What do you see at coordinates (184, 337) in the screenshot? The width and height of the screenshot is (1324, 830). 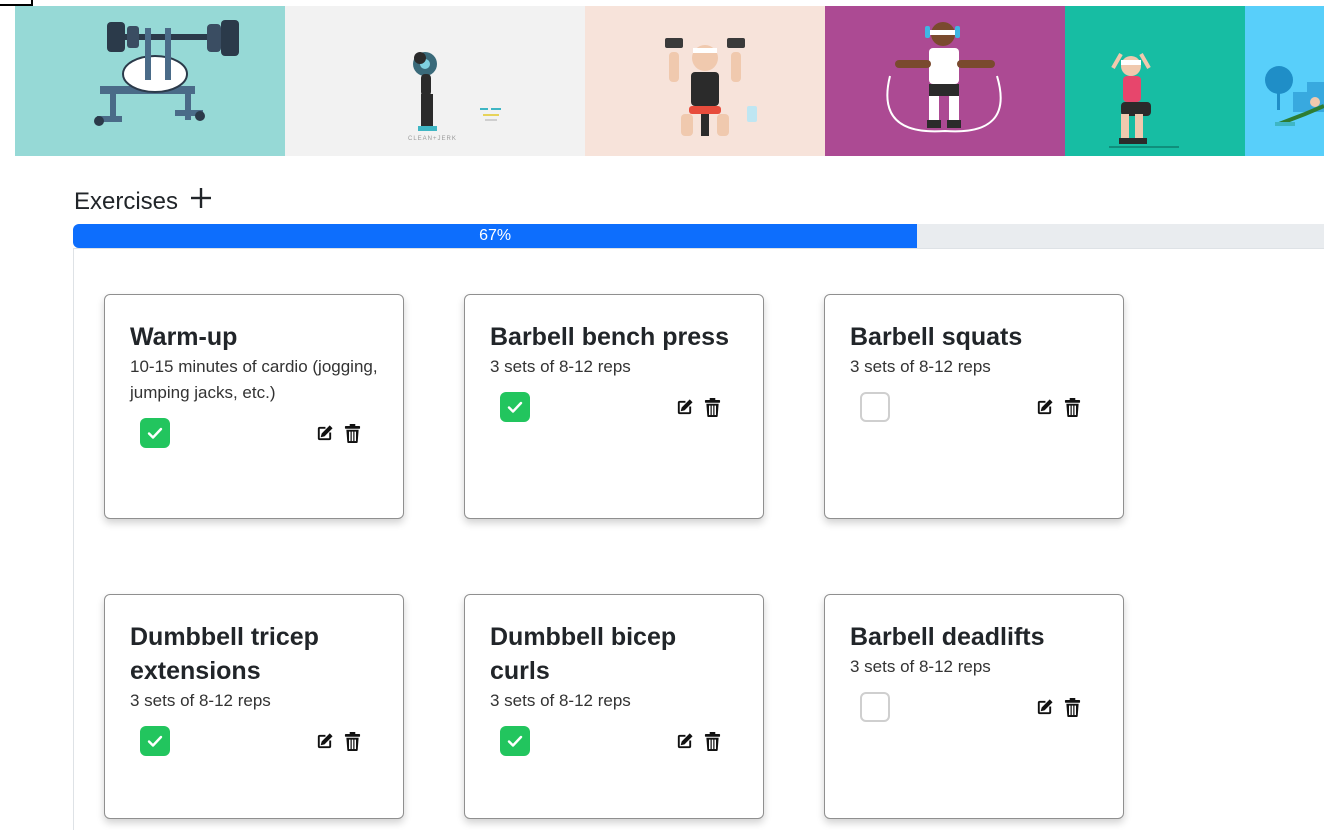 I see `exercise-title: Warm-up` at bounding box center [184, 337].